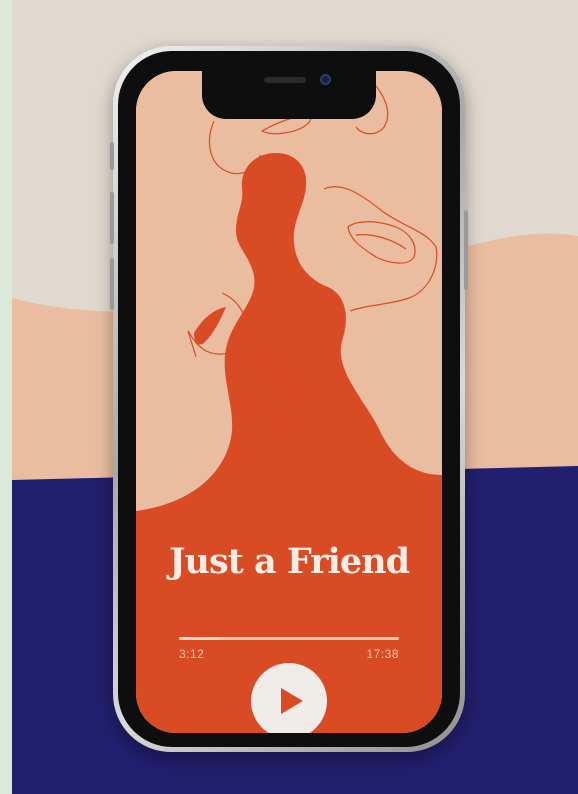 The image size is (578, 794). What do you see at coordinates (289, 95) in the screenshot?
I see `phone-notch` at bounding box center [289, 95].